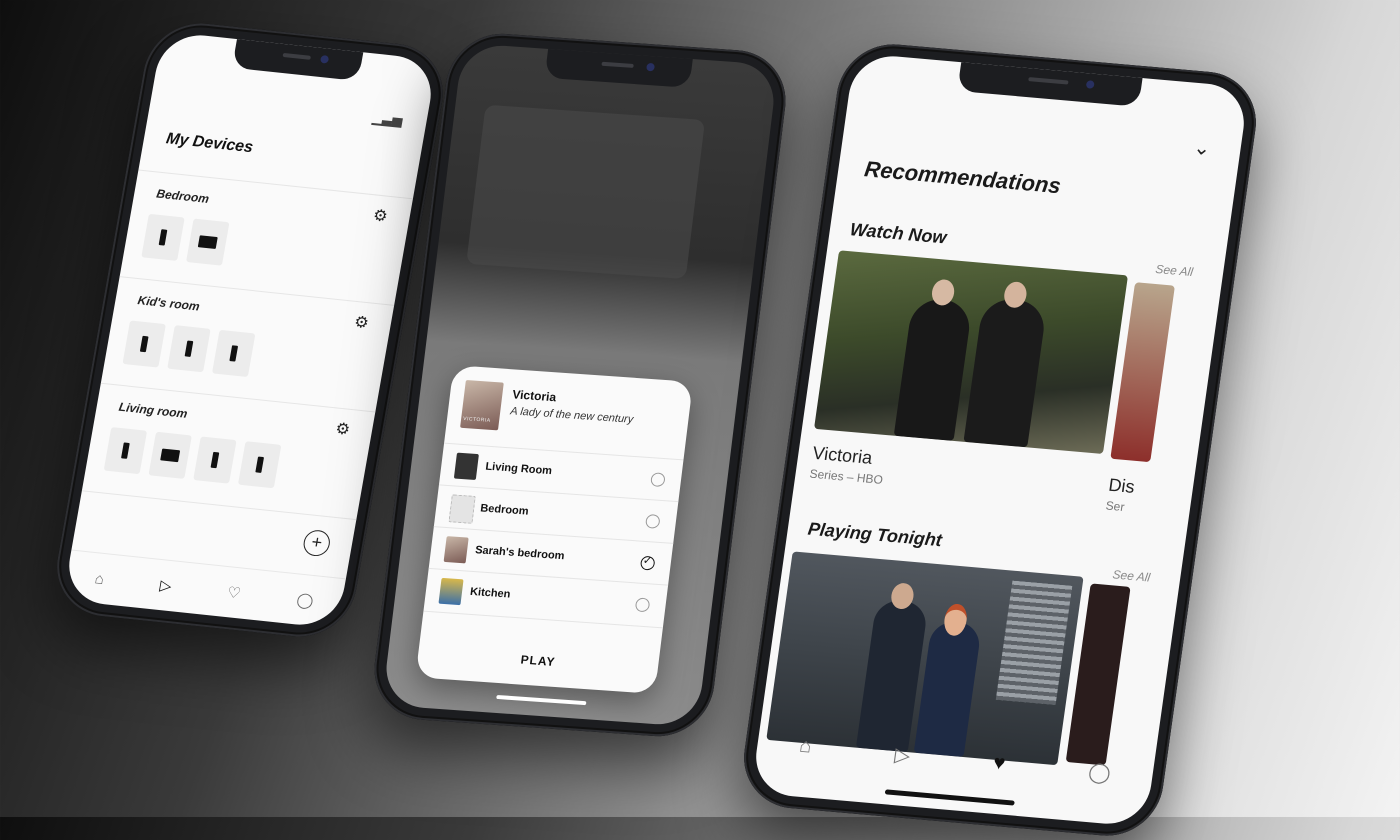 This screenshot has width=1400, height=840. What do you see at coordinates (538, 660) in the screenshot?
I see `play-button: PLAY` at bounding box center [538, 660].